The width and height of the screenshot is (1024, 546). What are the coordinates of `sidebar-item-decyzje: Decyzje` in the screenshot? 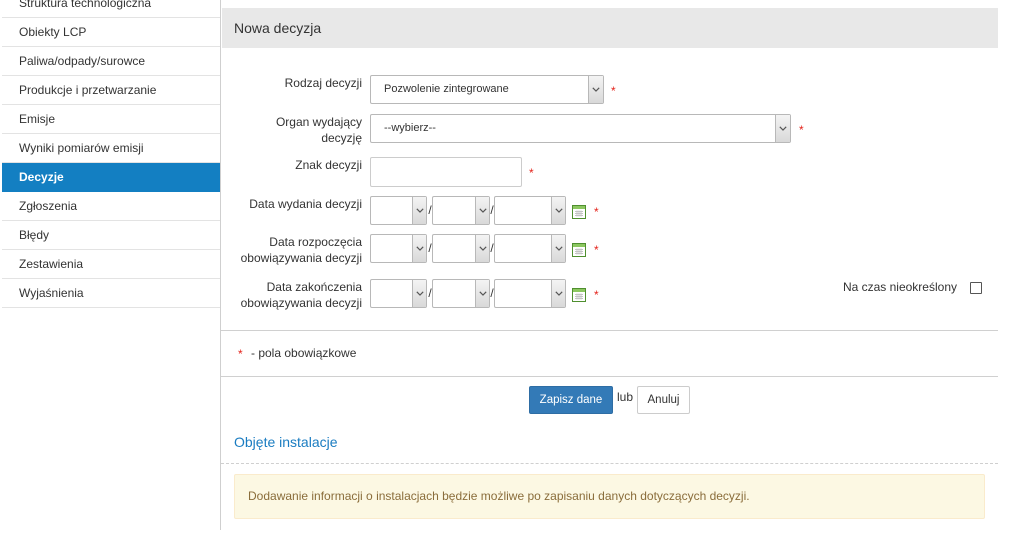 It's located at (111, 177).